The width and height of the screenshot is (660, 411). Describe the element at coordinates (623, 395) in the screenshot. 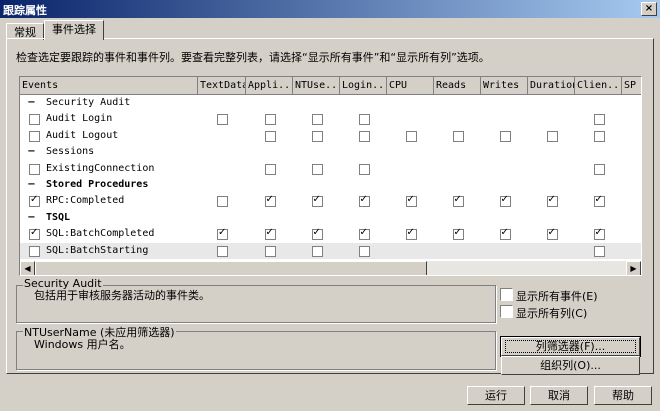

I see `help-button: 帮助` at that location.